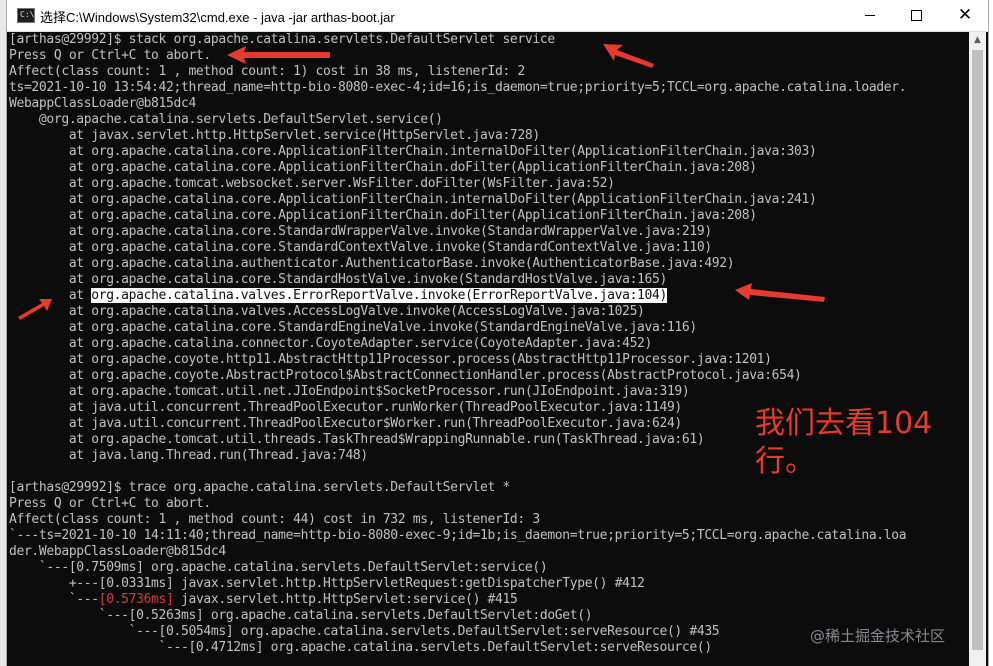  I want to click on annotation-line-1: 我们去看104, so click(844, 423).